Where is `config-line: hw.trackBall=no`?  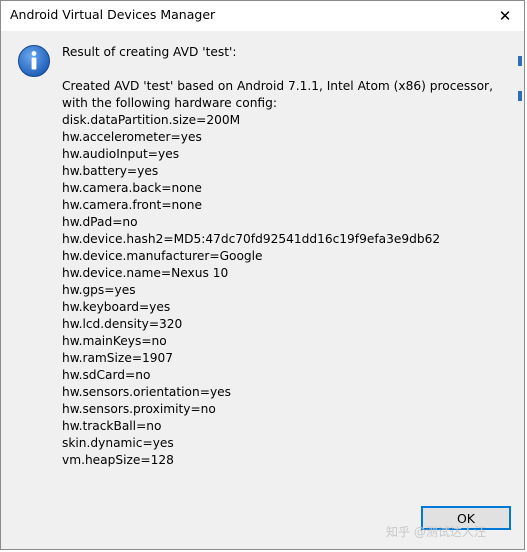 config-line: hw.trackBall=no is located at coordinates (112, 426).